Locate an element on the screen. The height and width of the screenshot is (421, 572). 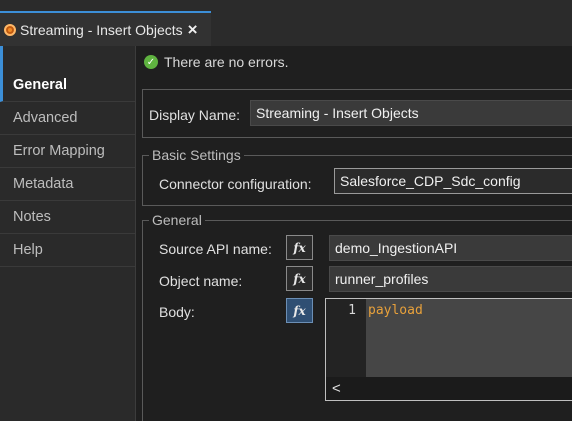
tab-title: Streaming - Insert Objects is located at coordinates (101, 29).